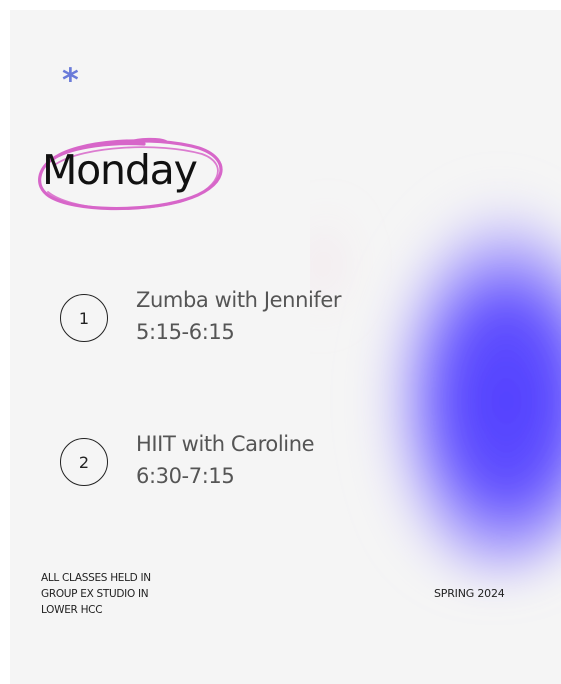  Describe the element at coordinates (185, 332) in the screenshot. I see `class-time: 5:15-6:15` at that location.